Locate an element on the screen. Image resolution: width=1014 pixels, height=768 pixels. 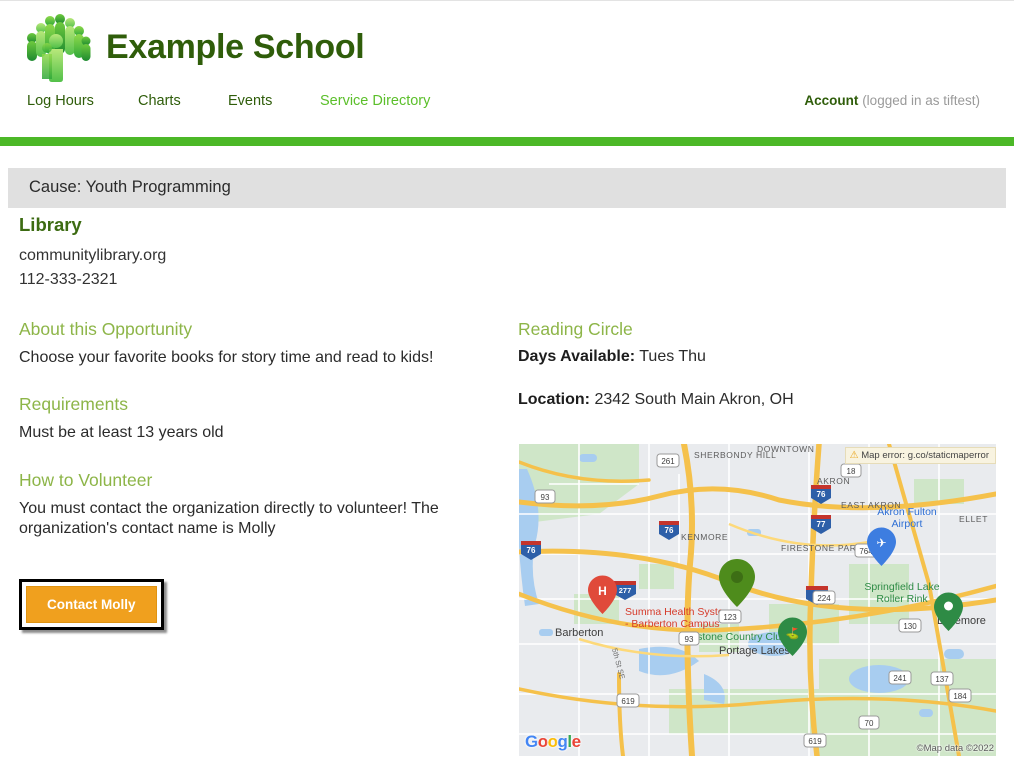
svg-text: Roller Rink is located at coordinates (902, 599).